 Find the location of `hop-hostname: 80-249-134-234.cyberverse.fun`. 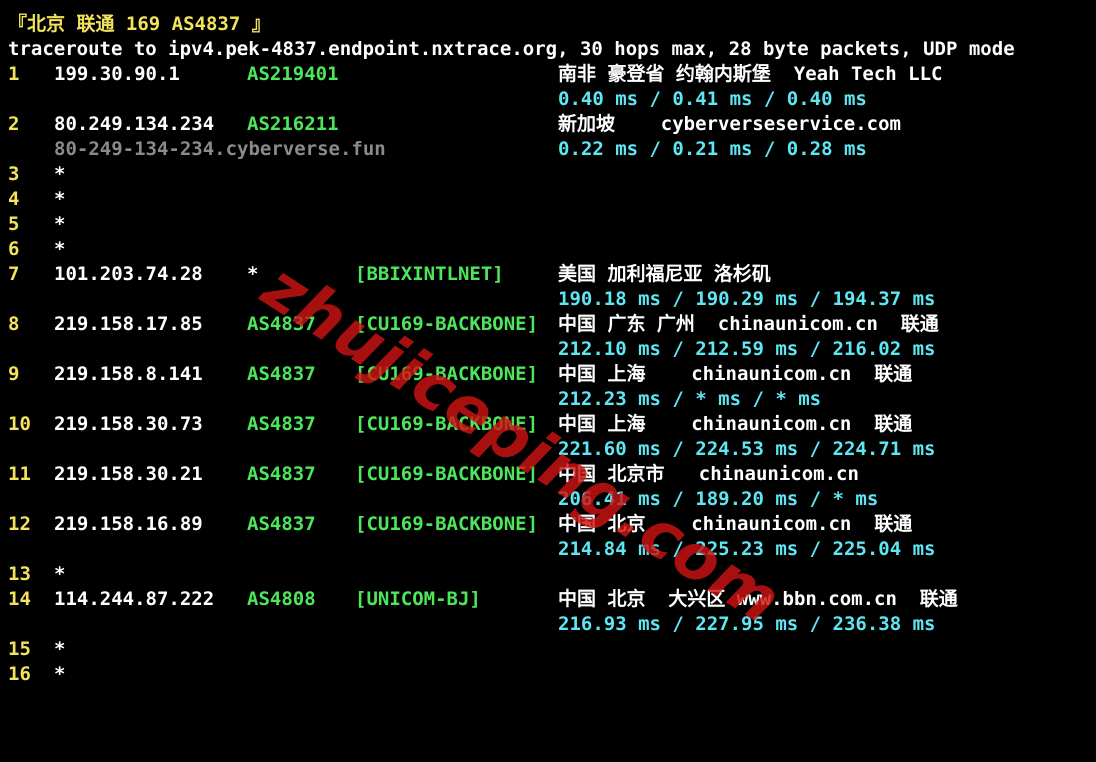

hop-hostname: 80-249-134-234.cyberverse.fun is located at coordinates (220, 149).